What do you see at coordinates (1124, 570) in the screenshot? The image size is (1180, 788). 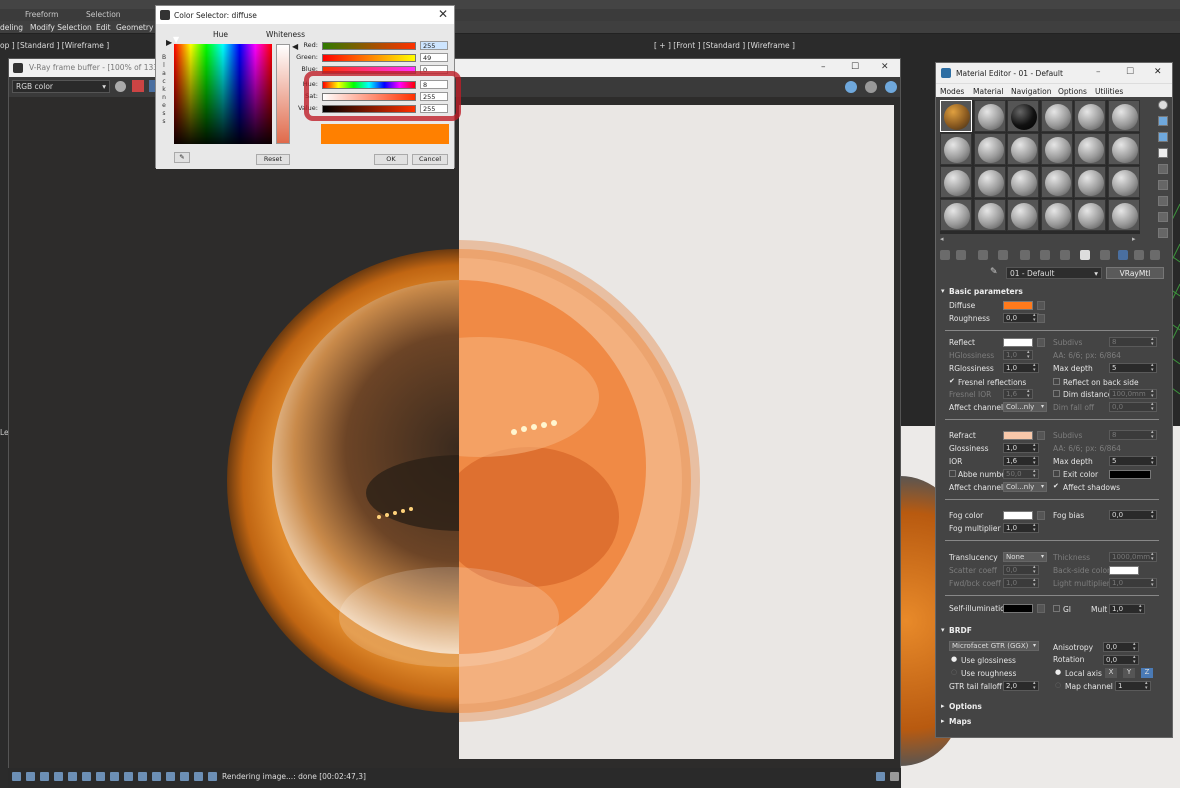 I see `back-side-color-swatch` at bounding box center [1124, 570].